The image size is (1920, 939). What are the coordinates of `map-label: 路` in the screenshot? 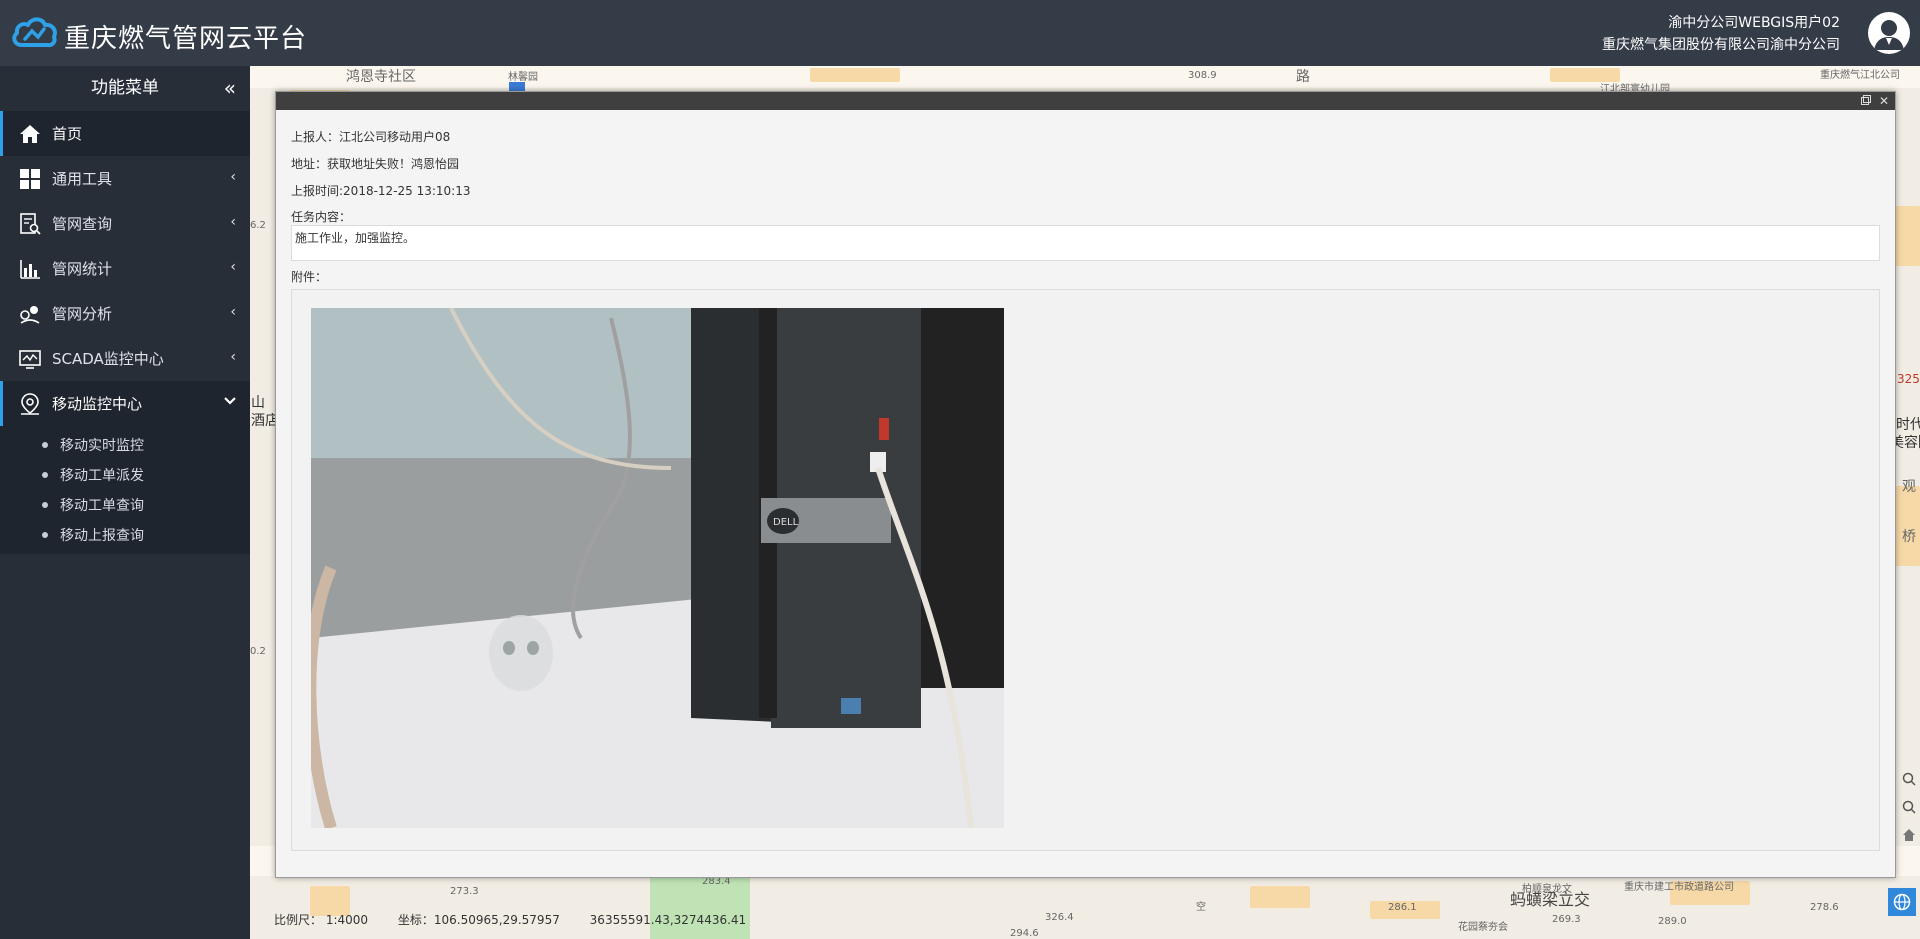 It's located at (1303, 77).